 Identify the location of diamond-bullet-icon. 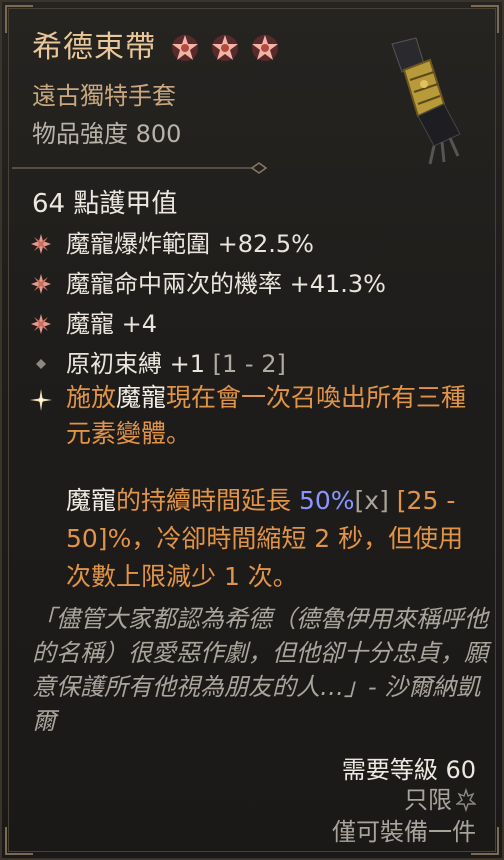
(41, 364).